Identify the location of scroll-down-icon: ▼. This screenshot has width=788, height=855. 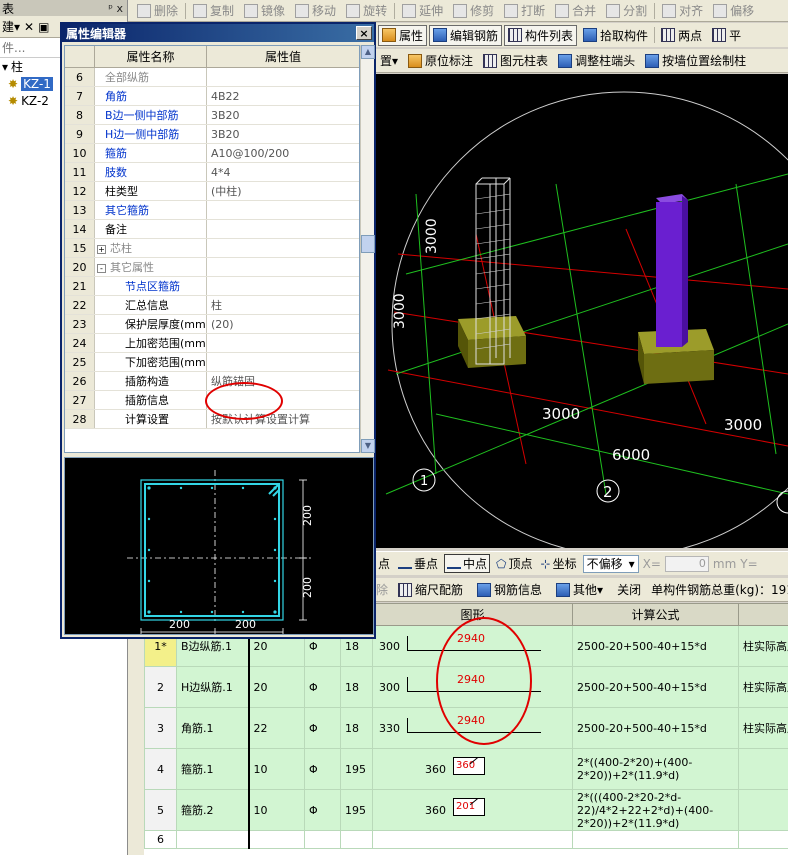
(368, 446).